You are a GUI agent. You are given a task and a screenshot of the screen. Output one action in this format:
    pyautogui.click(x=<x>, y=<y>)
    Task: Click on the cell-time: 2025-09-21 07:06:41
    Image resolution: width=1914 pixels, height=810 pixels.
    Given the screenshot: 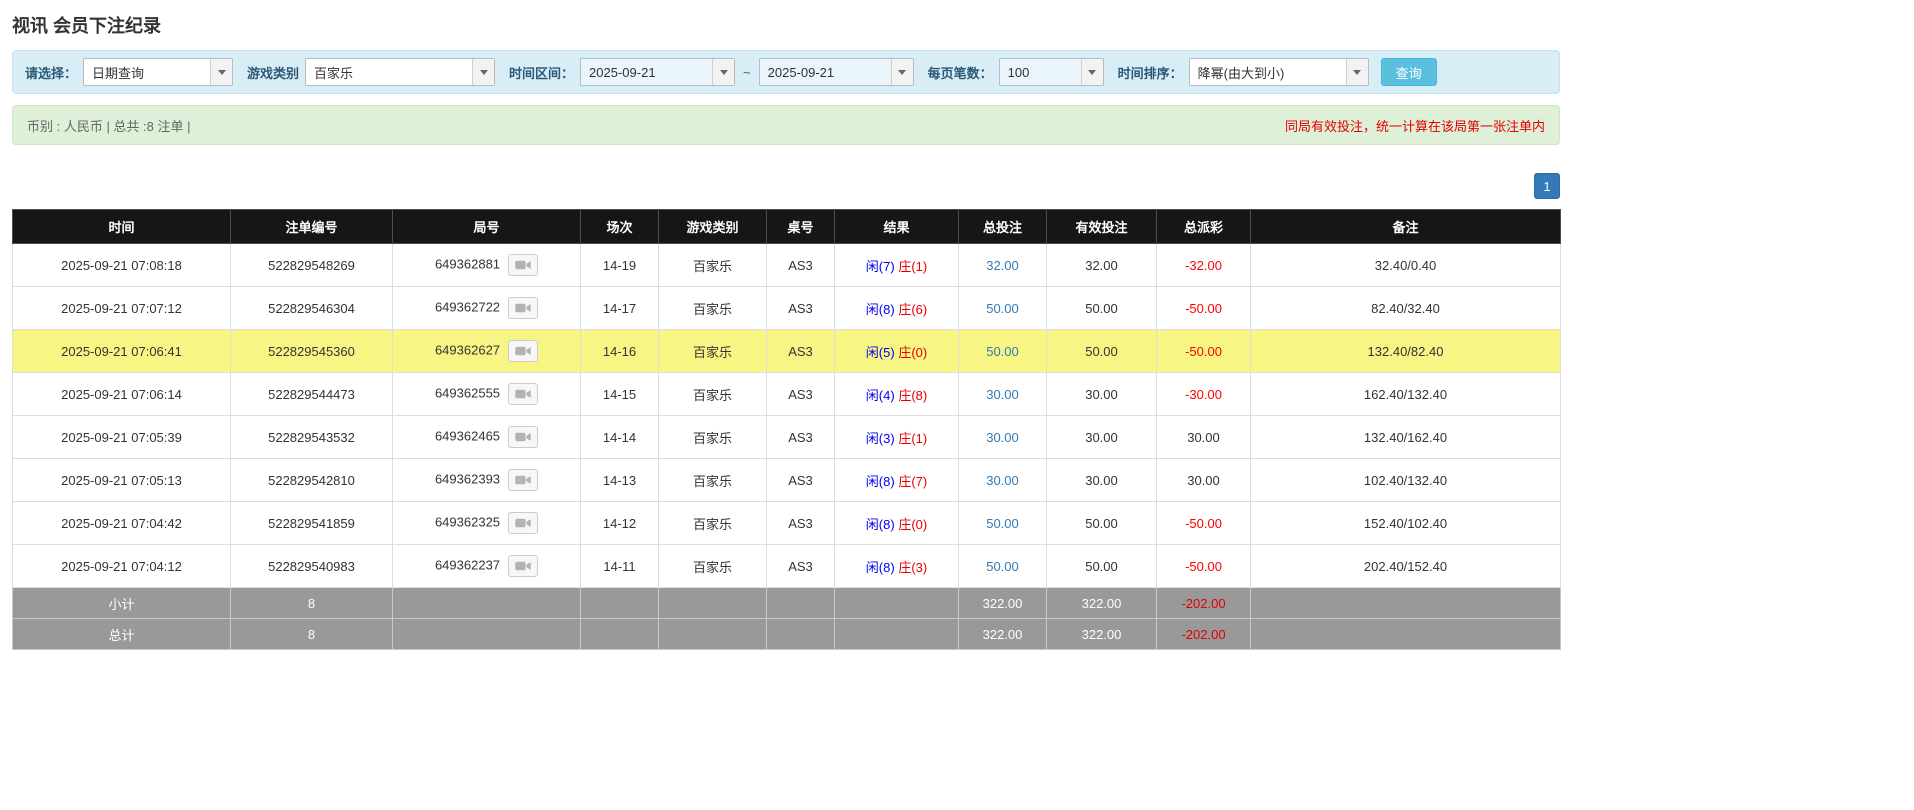 What is the action you would take?
    pyautogui.click(x=121, y=351)
    